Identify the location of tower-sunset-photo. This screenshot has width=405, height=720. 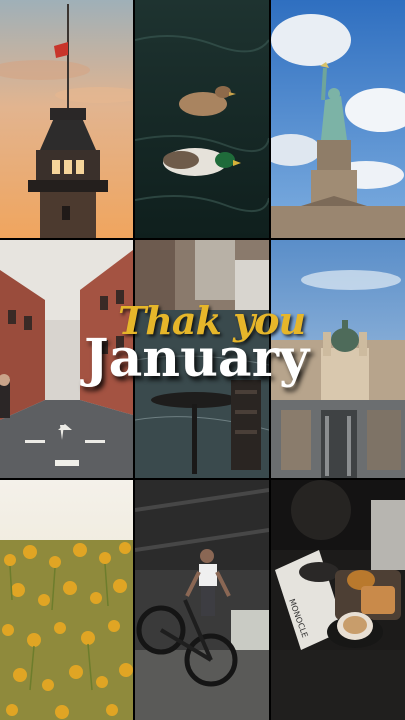
(66, 119).